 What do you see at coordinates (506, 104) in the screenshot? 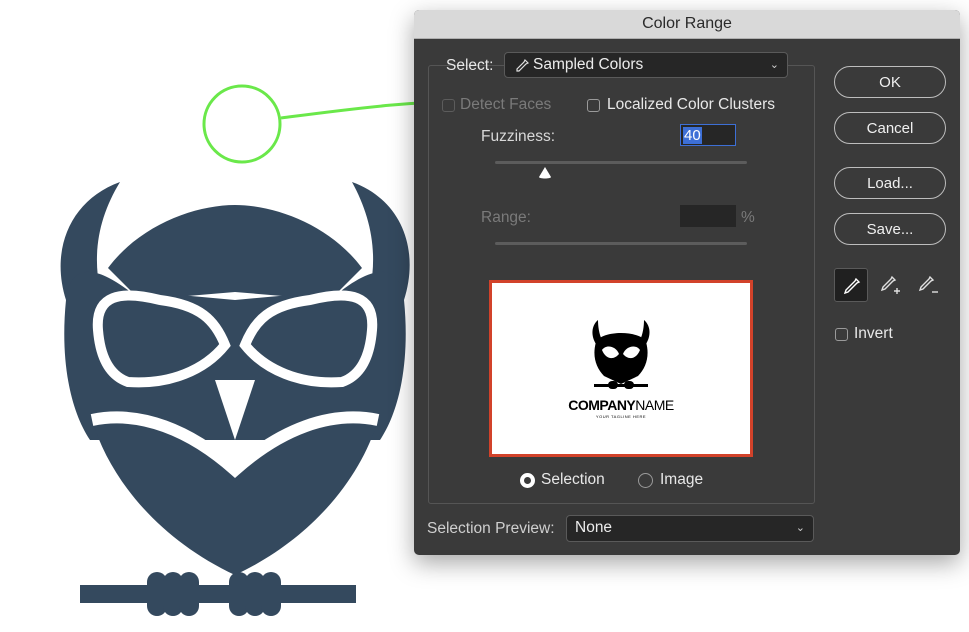
I see `detect-faces-label: Detect Faces` at bounding box center [506, 104].